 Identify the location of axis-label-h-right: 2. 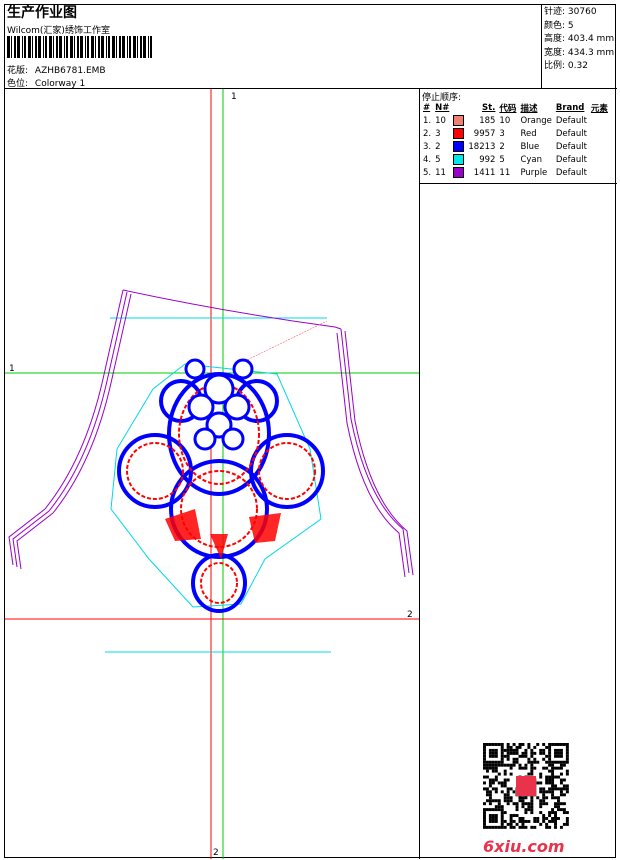
(410, 615).